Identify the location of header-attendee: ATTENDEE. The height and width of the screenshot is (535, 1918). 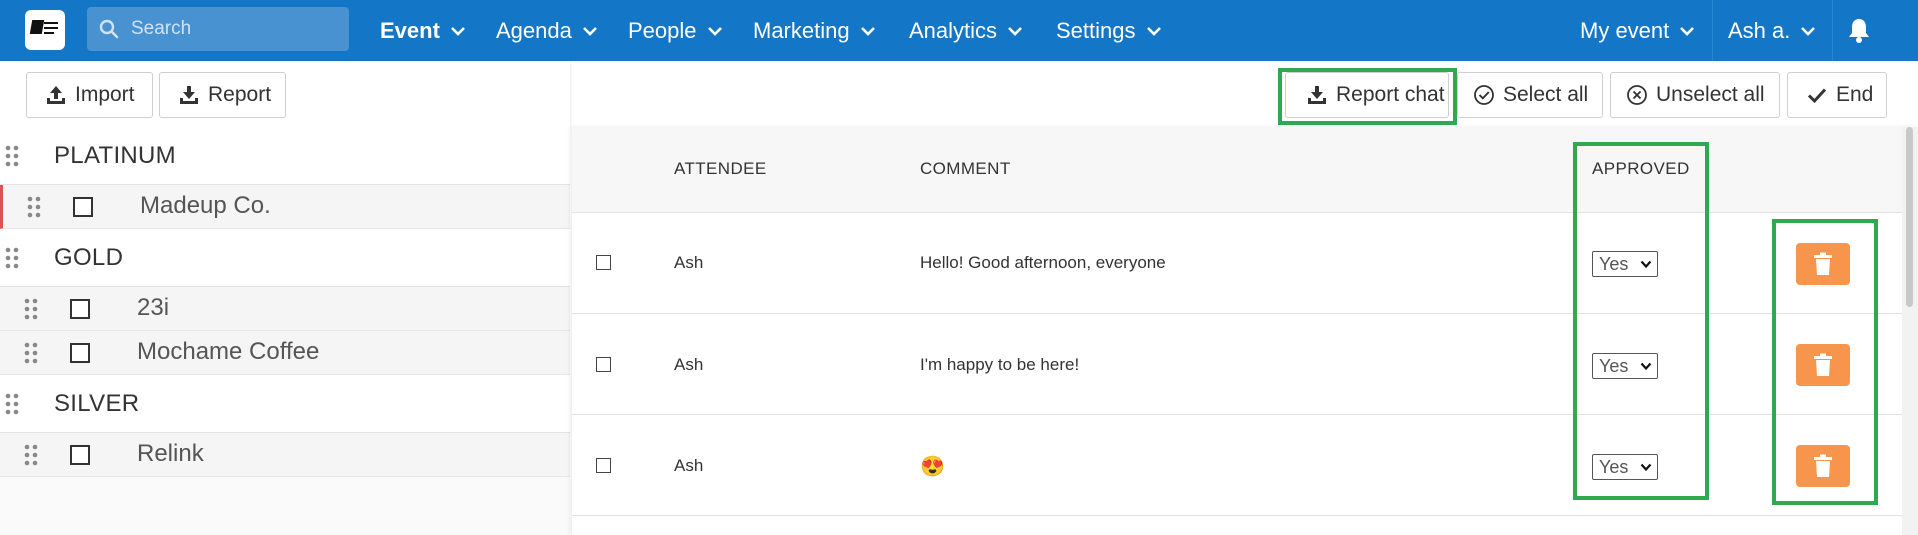
(720, 168).